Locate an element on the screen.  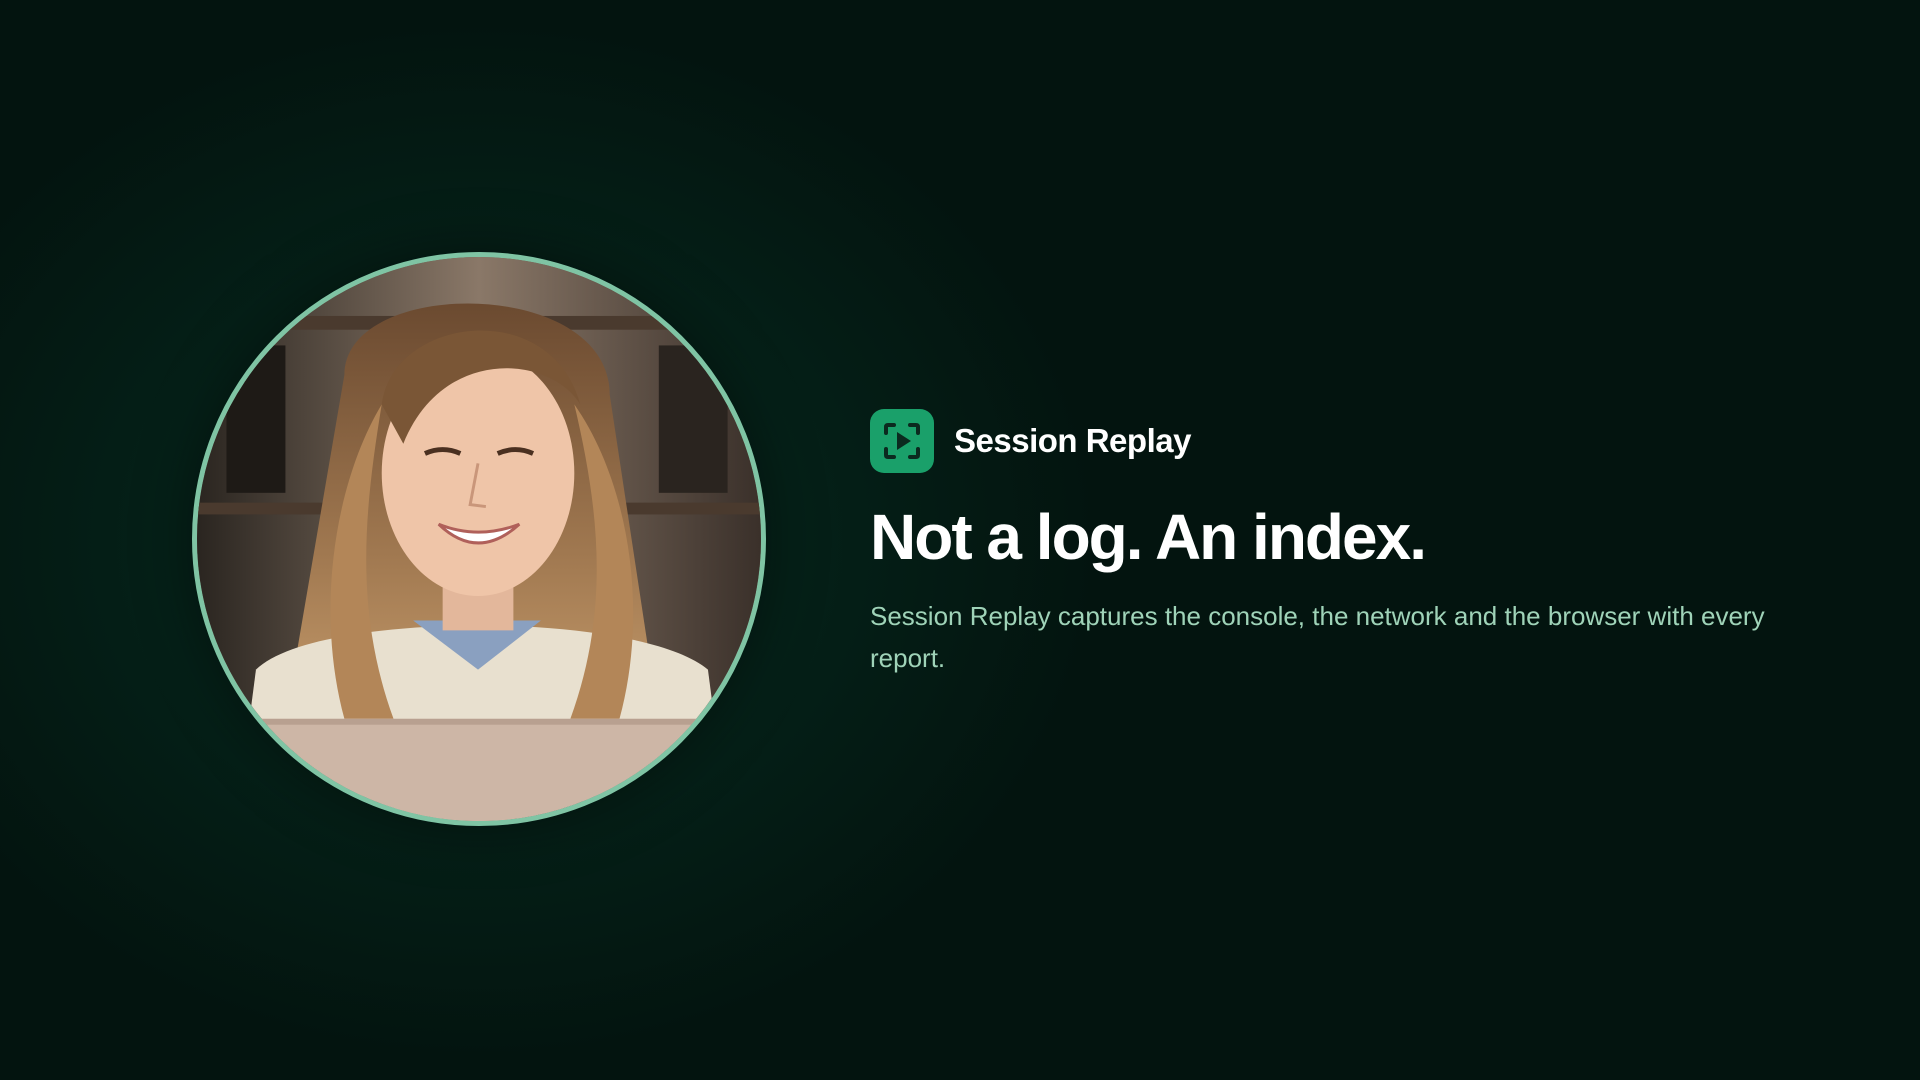
headline: Not a log. An index. is located at coordinates (1148, 537).